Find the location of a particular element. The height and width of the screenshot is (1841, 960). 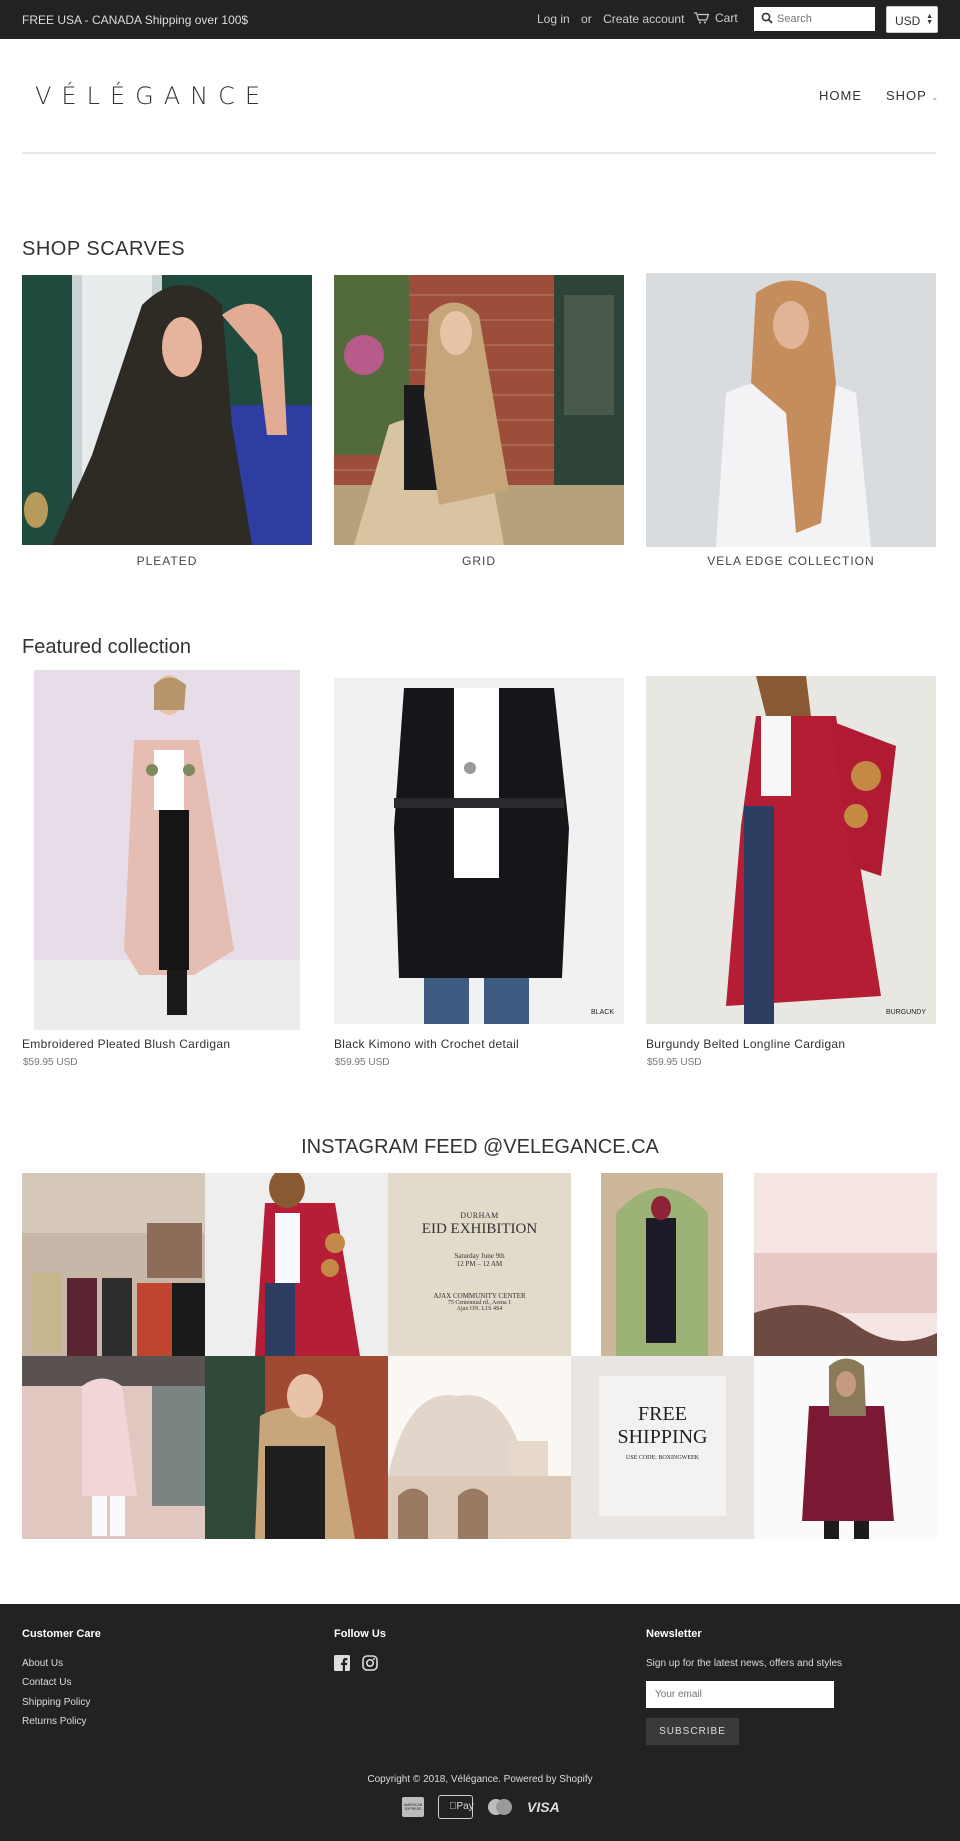

search-box is located at coordinates (814, 19).